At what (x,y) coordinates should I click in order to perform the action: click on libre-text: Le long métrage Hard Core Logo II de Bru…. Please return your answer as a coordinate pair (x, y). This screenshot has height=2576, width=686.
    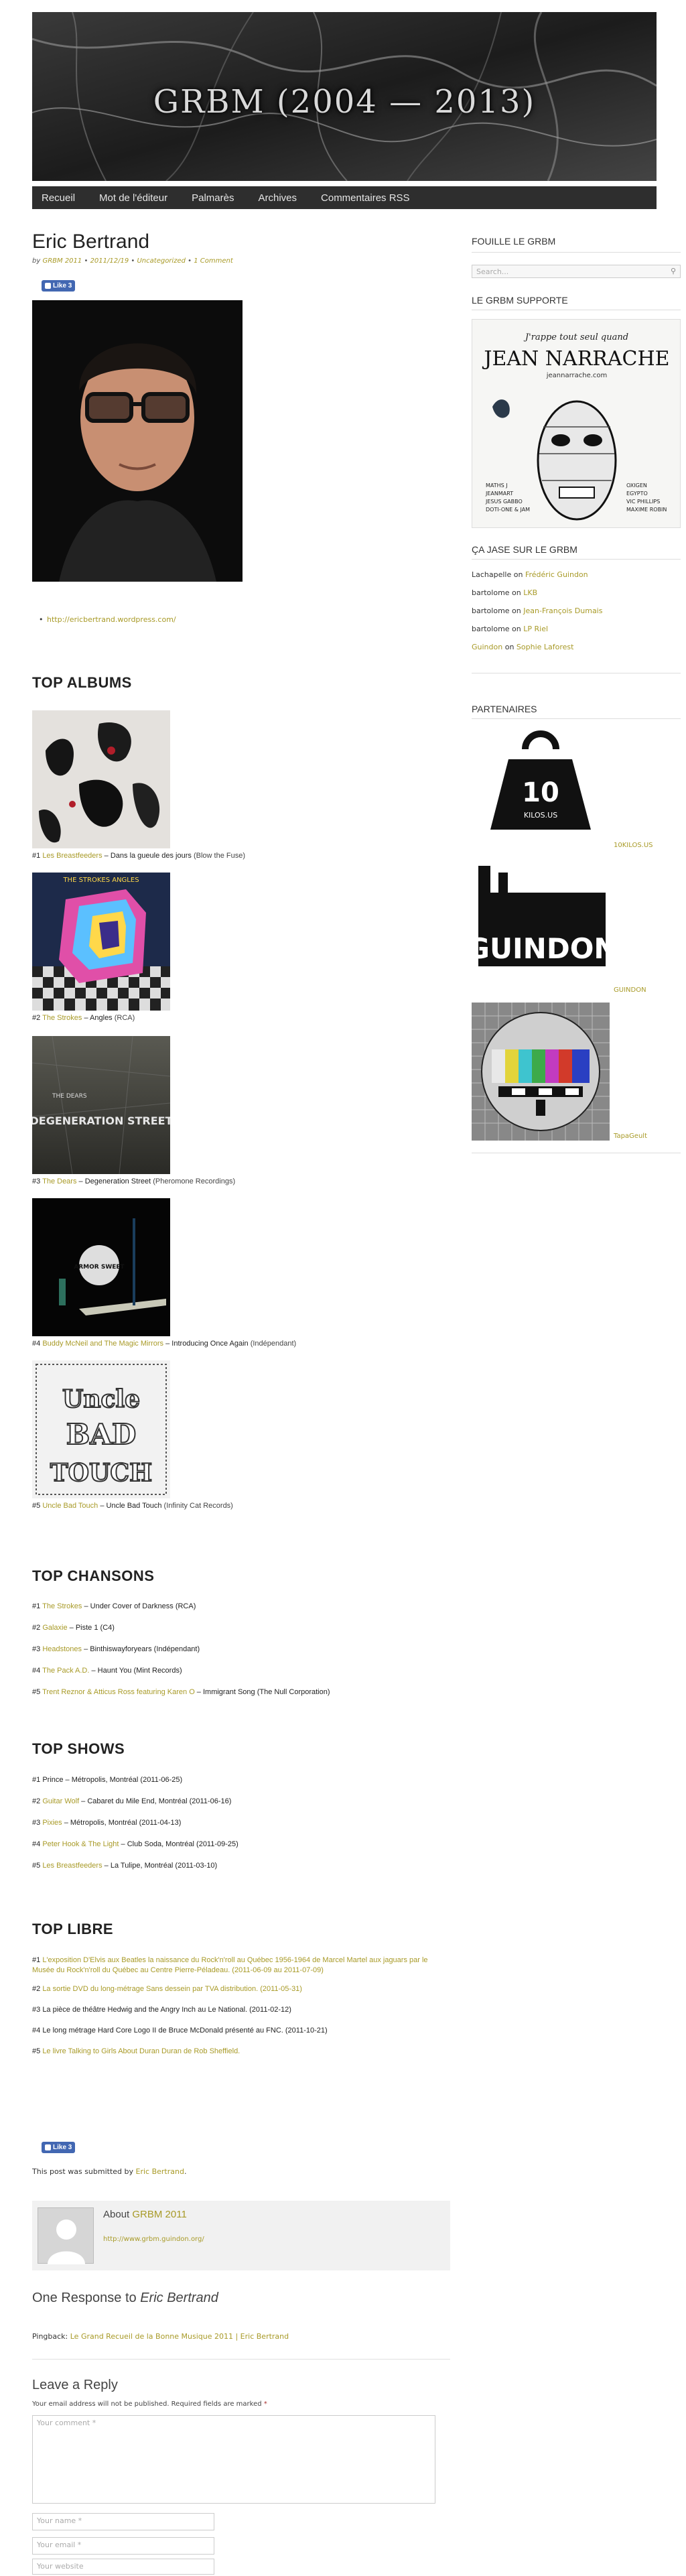
    Looking at the image, I should click on (185, 2030).